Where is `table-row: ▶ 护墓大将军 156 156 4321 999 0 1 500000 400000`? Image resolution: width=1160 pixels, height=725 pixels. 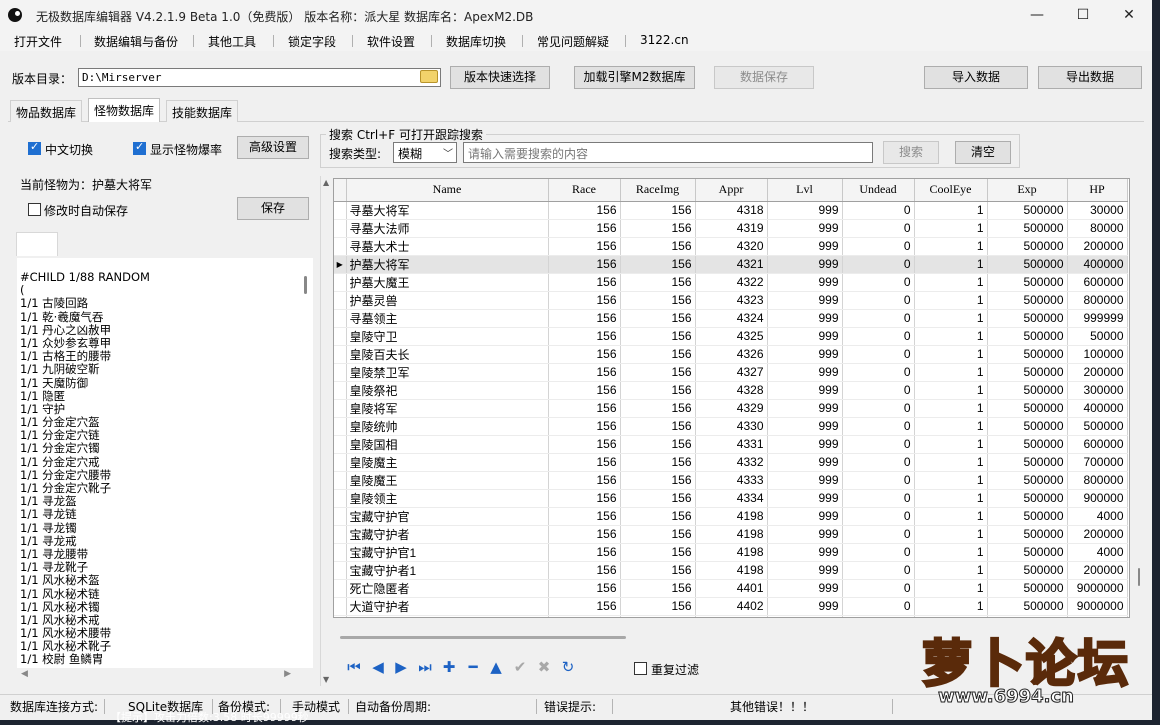
table-row: ▶ 护墓大将军 156 156 4321 999 0 1 500000 400000 is located at coordinates (731, 264).